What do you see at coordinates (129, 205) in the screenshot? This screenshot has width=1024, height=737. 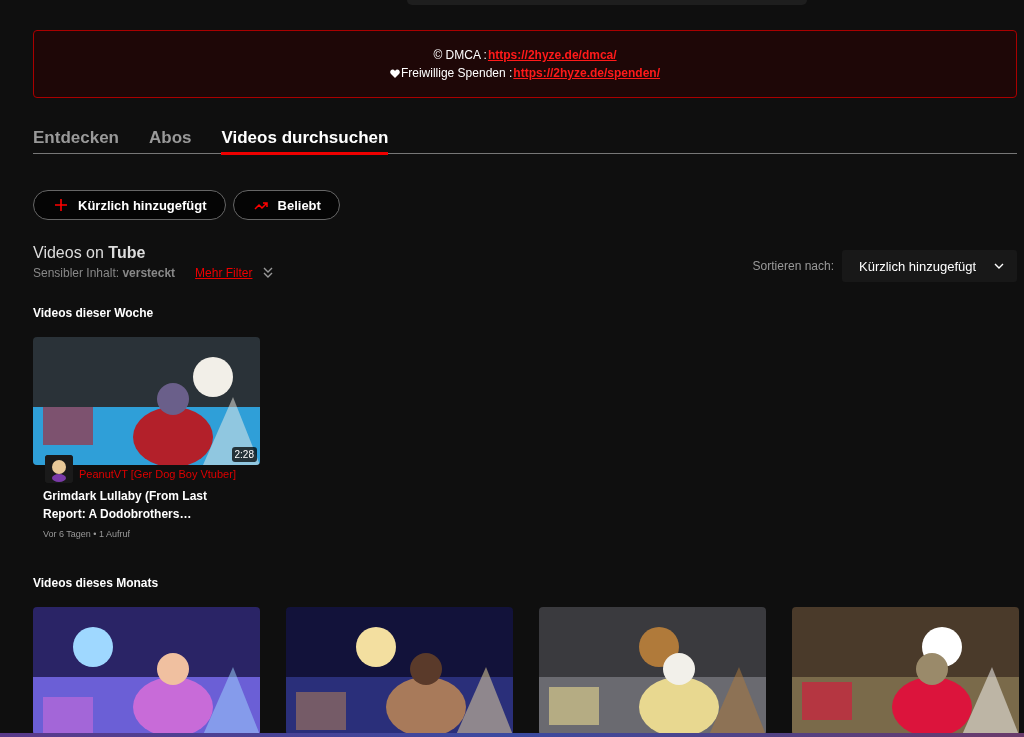 I see `filter-button: Kürzlich hinzugefügt` at bounding box center [129, 205].